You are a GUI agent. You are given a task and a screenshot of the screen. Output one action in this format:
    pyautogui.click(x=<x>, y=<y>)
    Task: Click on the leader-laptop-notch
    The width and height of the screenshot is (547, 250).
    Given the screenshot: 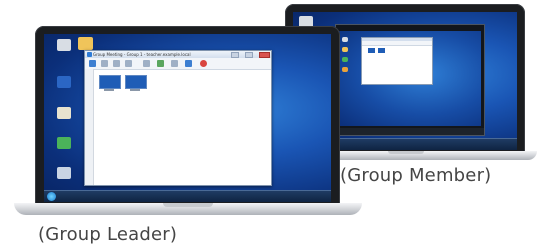 What is the action you would take?
    pyautogui.click(x=188, y=205)
    